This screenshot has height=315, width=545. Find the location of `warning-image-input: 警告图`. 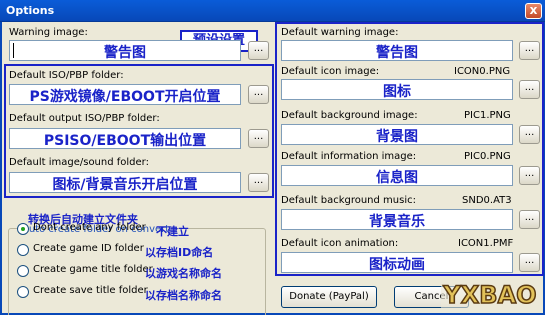

warning-image-input: 警告图 is located at coordinates (125, 50).